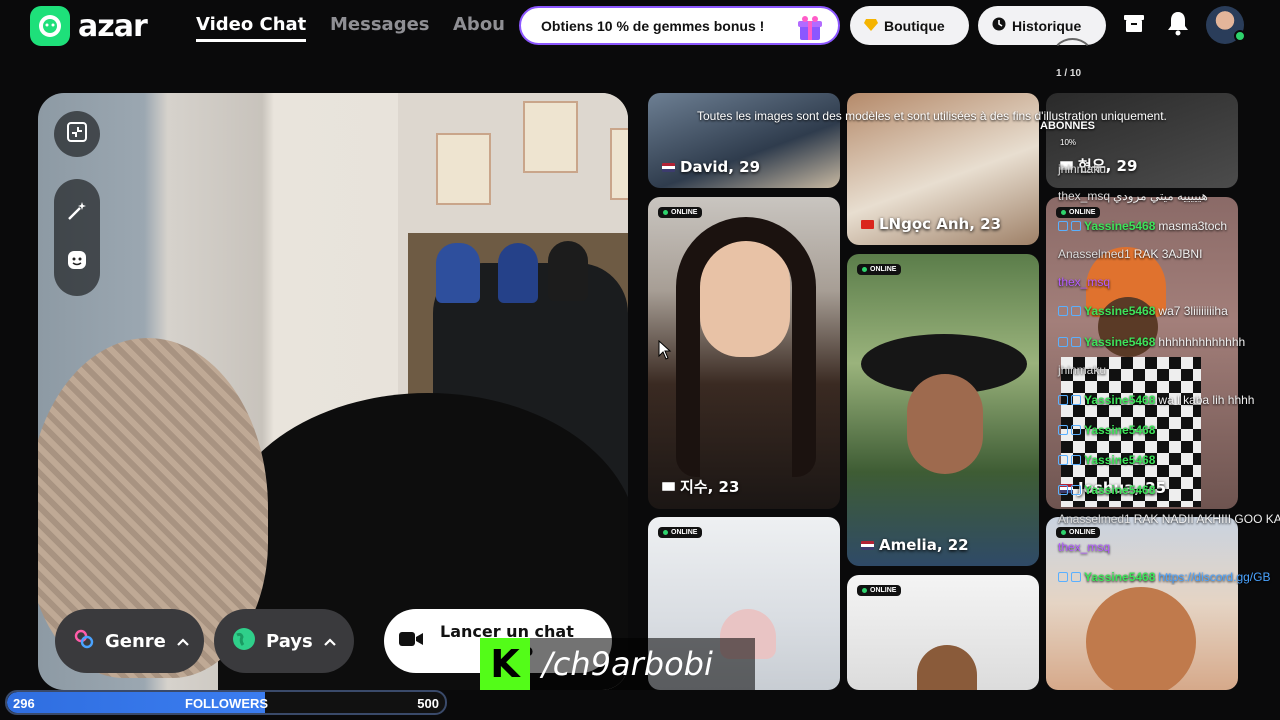 The height and width of the screenshot is (720, 1280). I want to click on azar-logo-text: azar, so click(113, 26).